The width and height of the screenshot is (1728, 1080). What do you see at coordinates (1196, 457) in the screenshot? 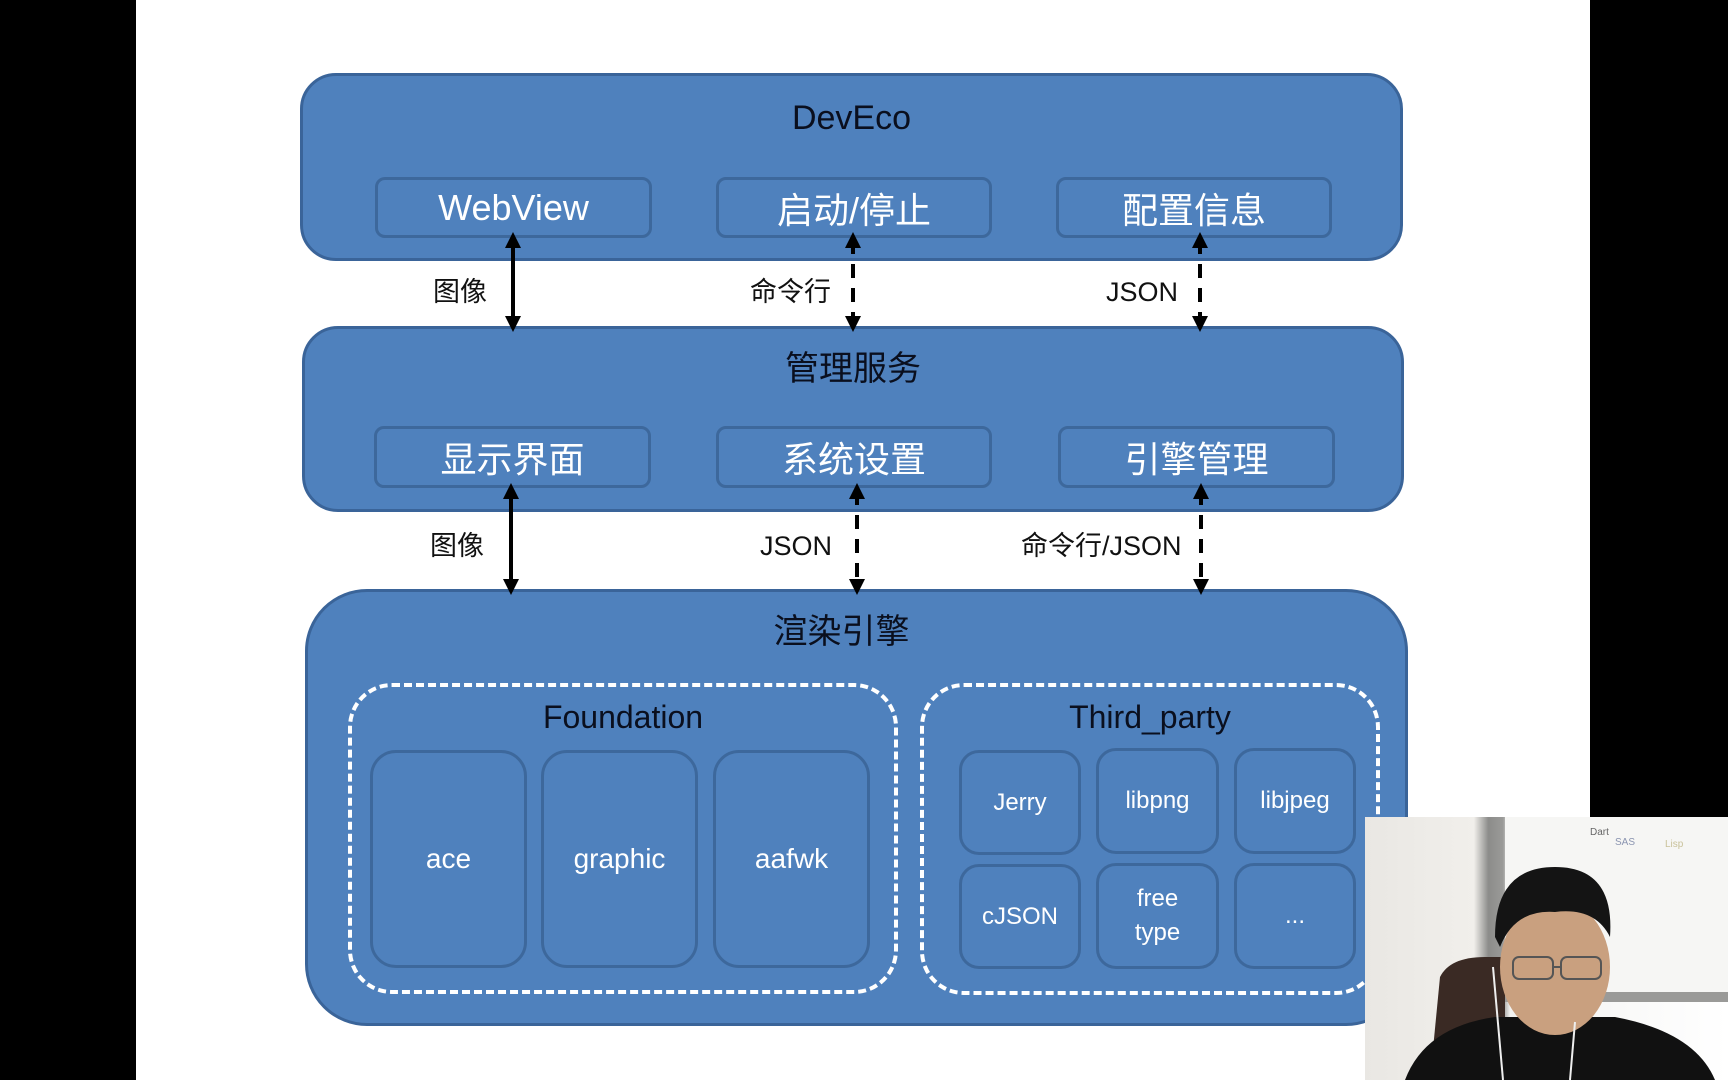
I see `module-engine-management: 引擎管理` at bounding box center [1196, 457].